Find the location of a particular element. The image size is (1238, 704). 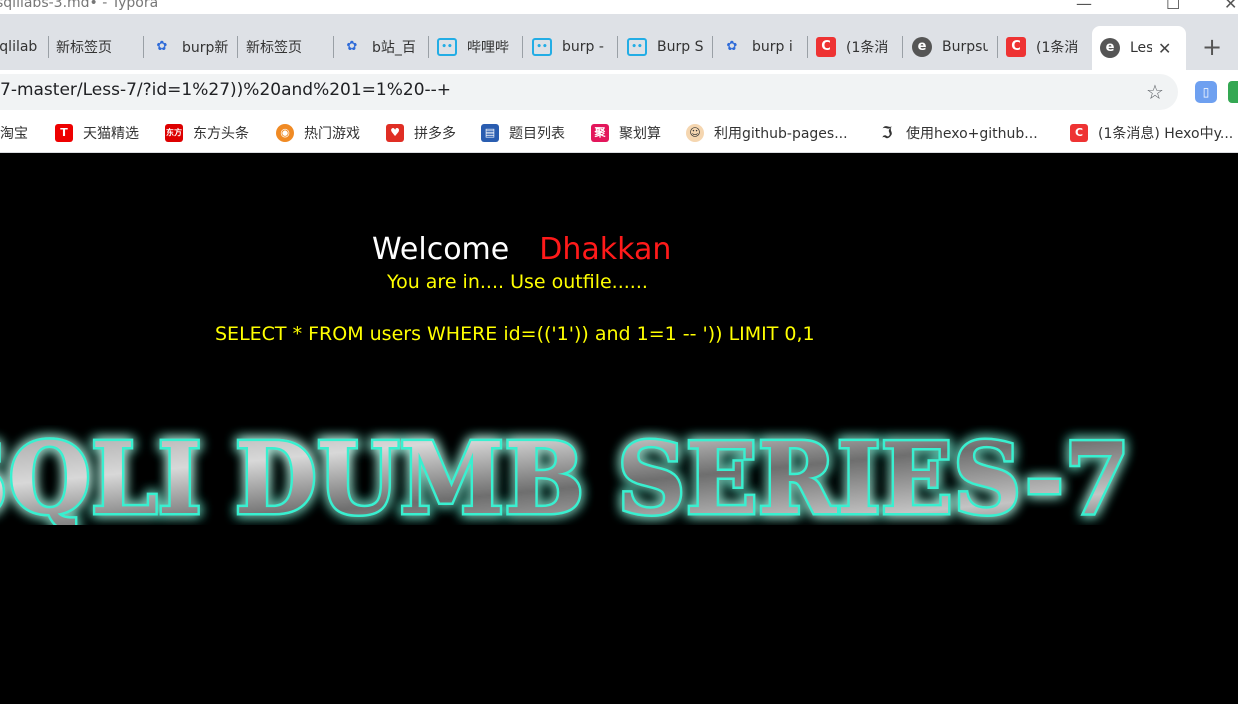

welcome-line: Welcome Dhakkan is located at coordinates (521, 249).